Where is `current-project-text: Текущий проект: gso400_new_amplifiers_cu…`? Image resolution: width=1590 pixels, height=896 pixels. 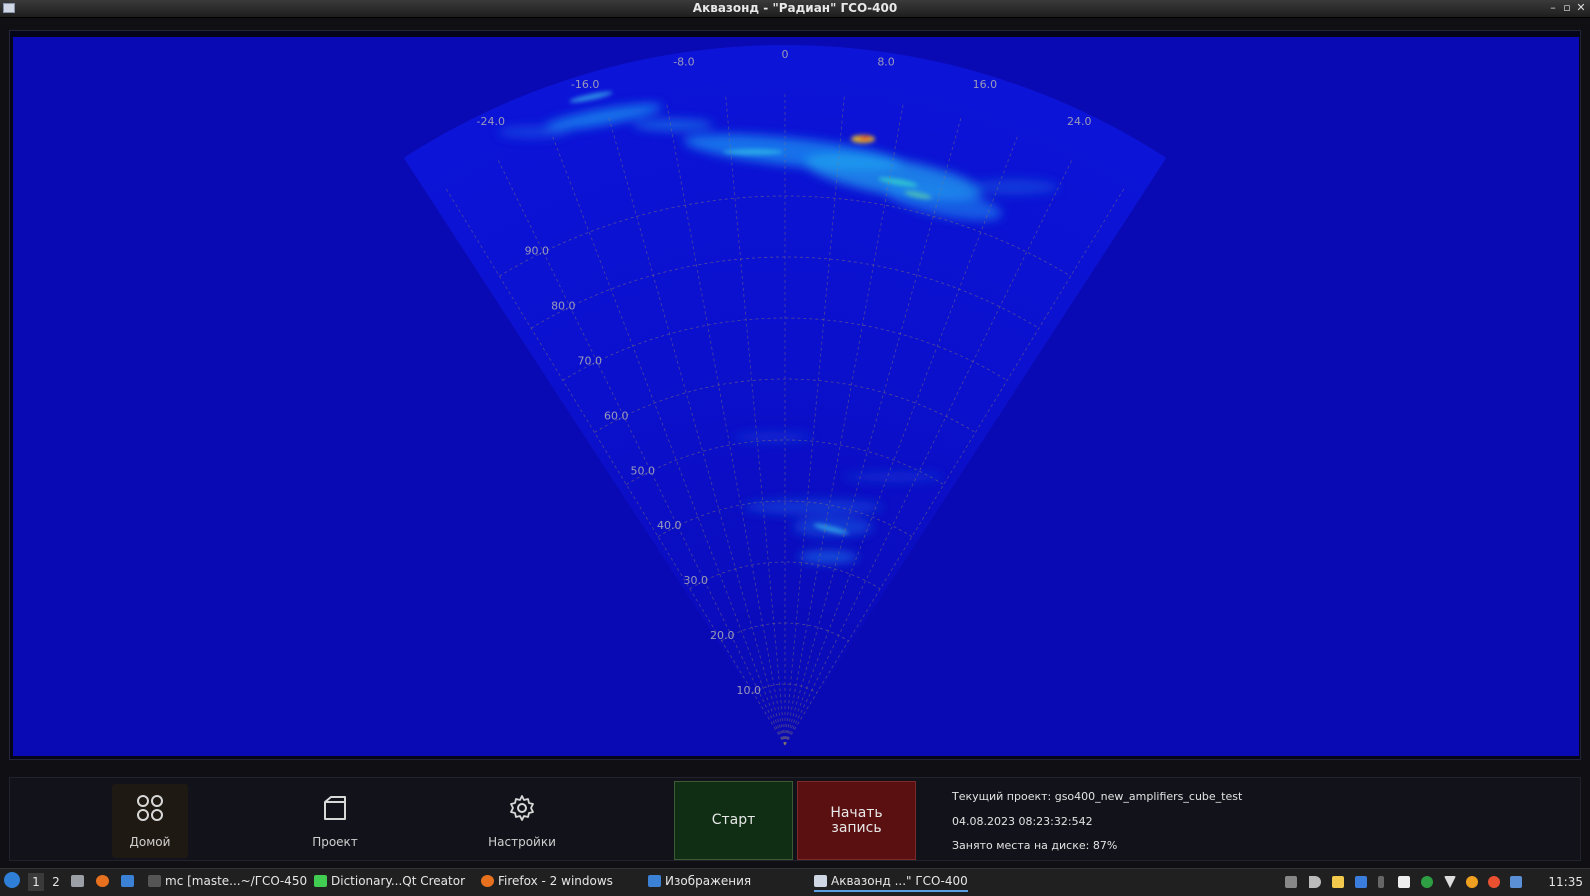 current-project-text: Текущий проект: gso400_new_amplifiers_cu… is located at coordinates (1097, 796).